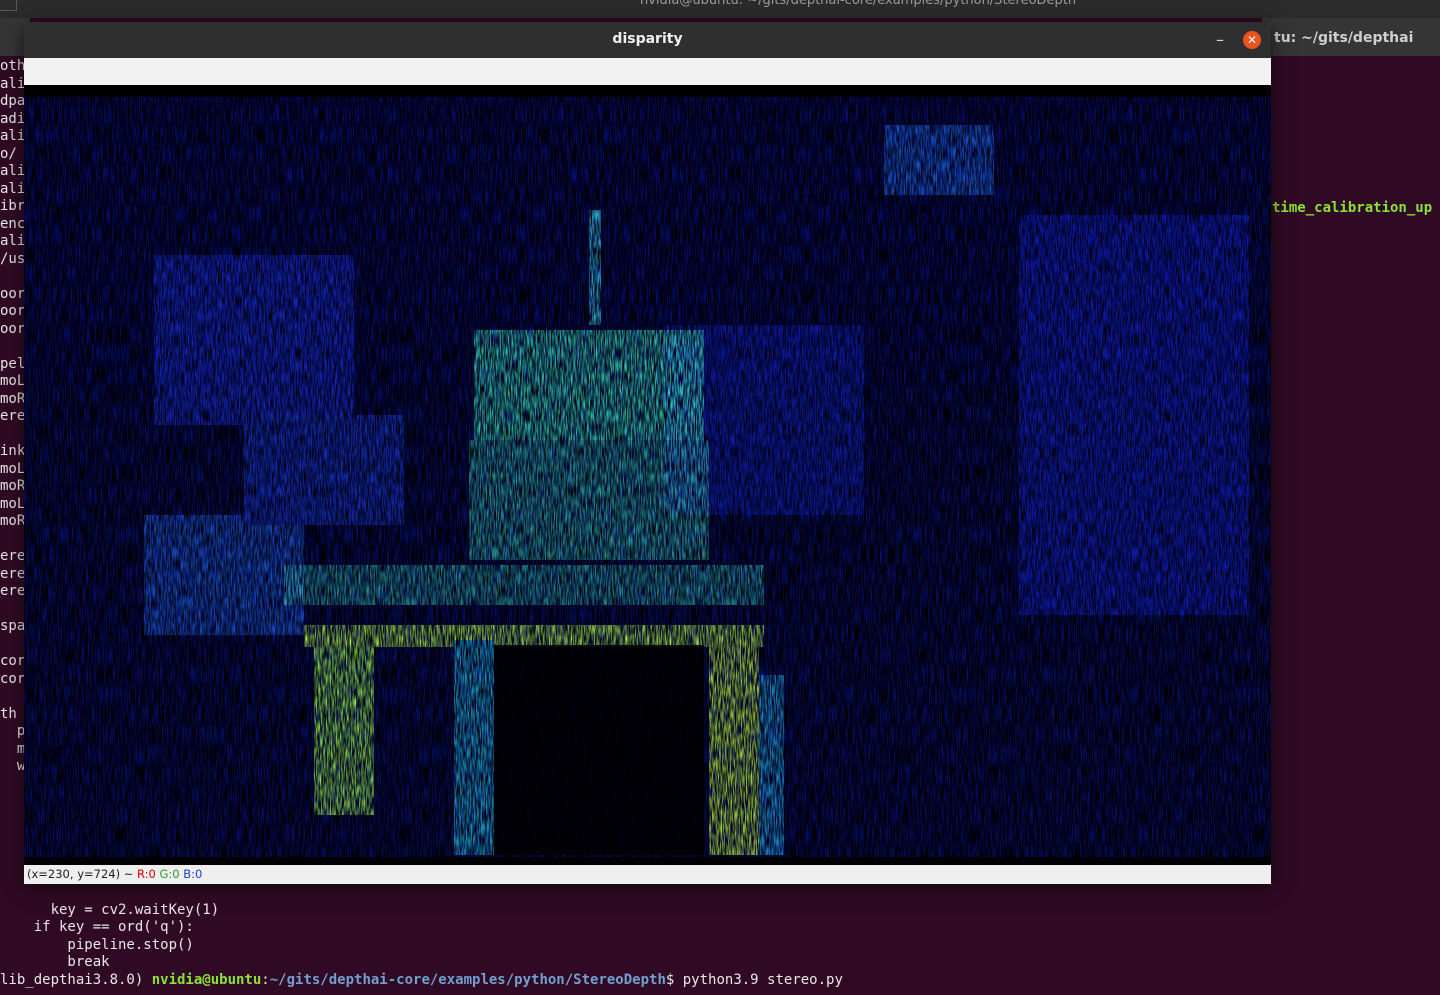 This screenshot has height=995, width=1440. What do you see at coordinates (12, 258) in the screenshot?
I see `terminal-line-fragment: /us` at bounding box center [12, 258].